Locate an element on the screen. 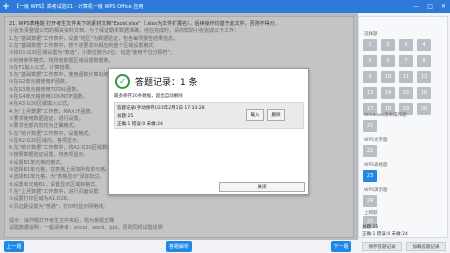 This screenshot has width=450, height=253. question-number-cell: 13 is located at coordinates (370, 93).